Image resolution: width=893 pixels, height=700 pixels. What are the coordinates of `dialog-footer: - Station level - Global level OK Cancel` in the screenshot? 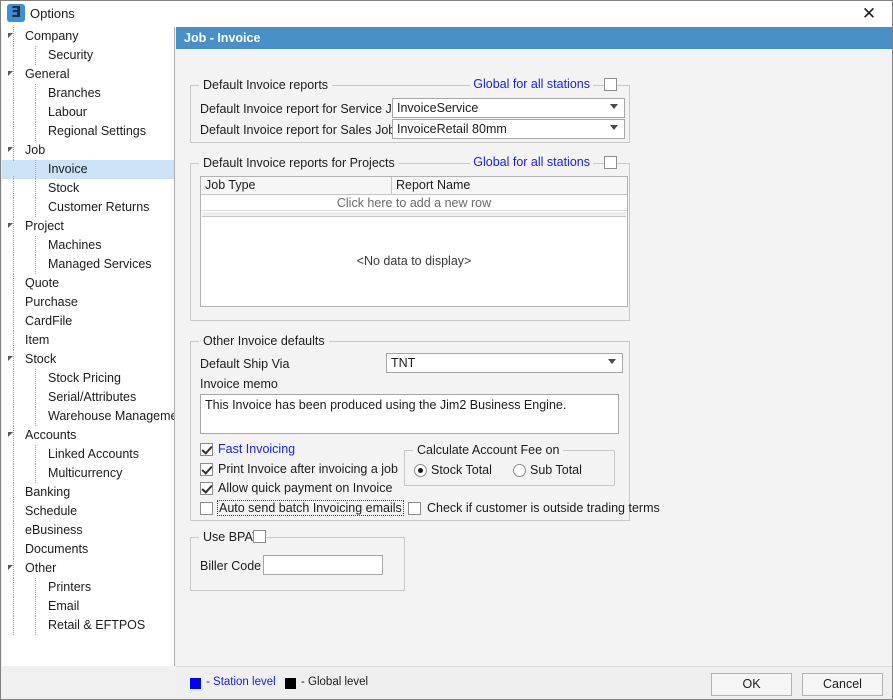 It's located at (534, 682).